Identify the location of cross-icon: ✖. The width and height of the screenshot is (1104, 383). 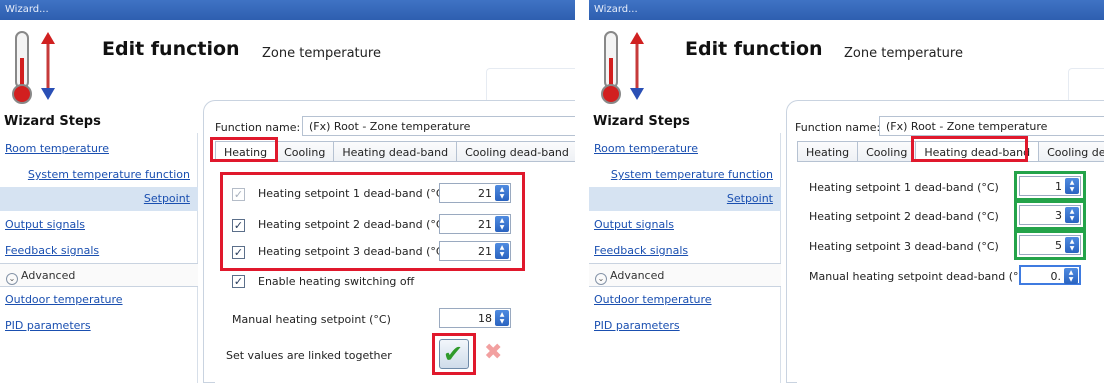
(493, 352).